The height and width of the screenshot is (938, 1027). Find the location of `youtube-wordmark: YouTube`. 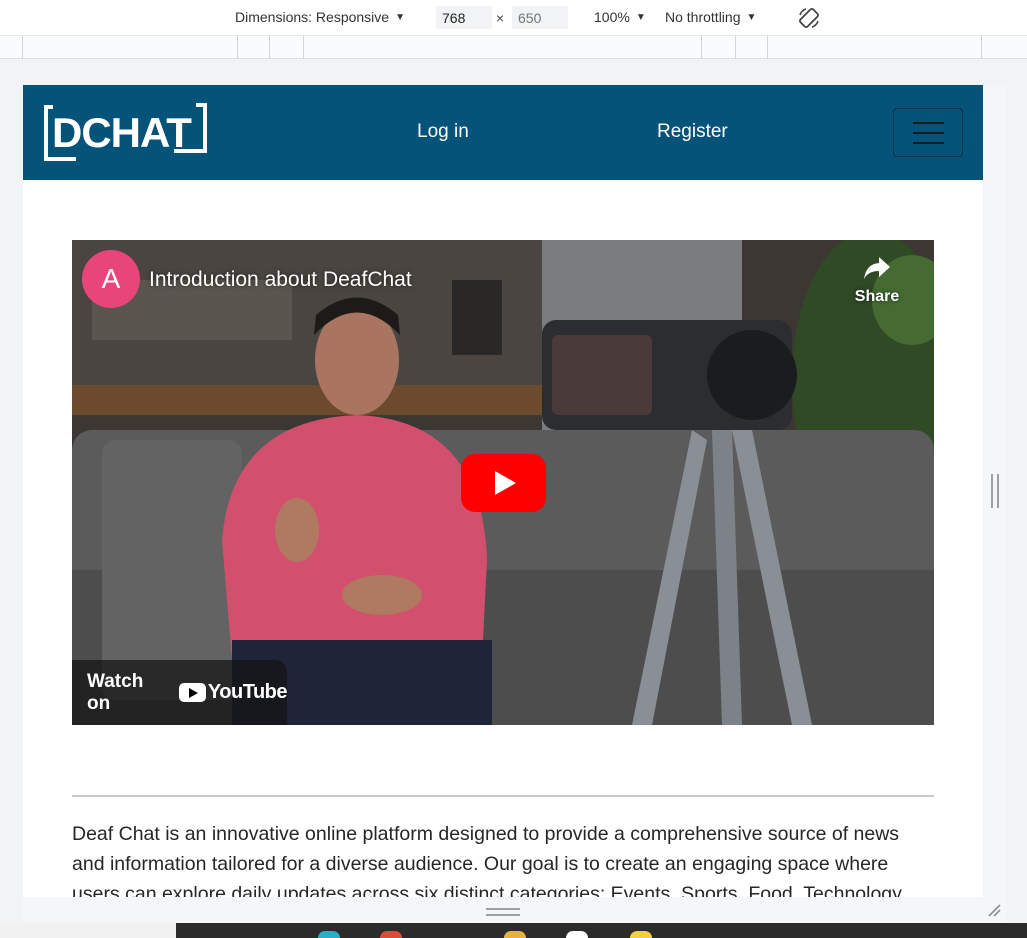

youtube-wordmark: YouTube is located at coordinates (247, 692).